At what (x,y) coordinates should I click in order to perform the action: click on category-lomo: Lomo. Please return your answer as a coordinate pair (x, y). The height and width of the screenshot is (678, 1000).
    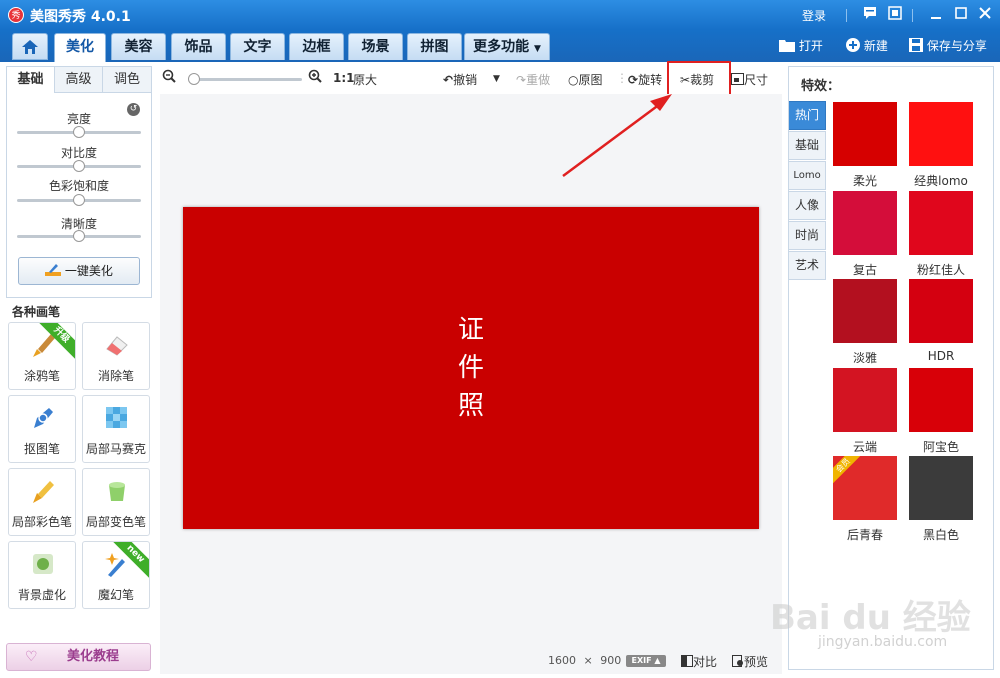
    Looking at the image, I should click on (807, 175).